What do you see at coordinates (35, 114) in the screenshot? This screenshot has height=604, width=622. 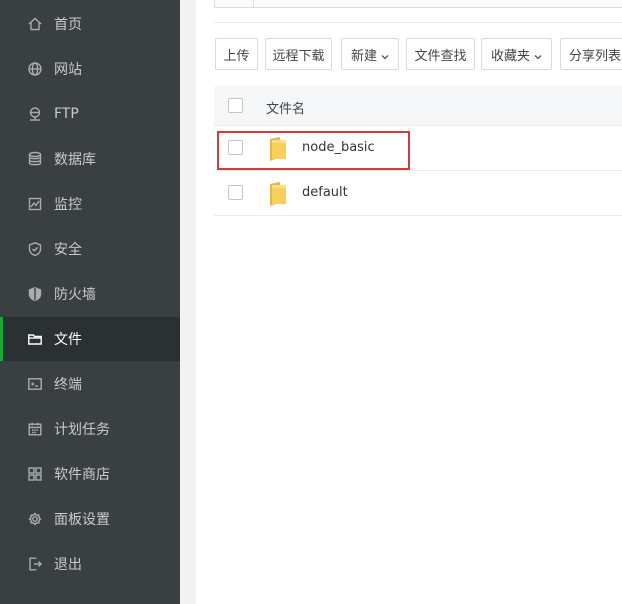 I see `ftp-icon` at bounding box center [35, 114].